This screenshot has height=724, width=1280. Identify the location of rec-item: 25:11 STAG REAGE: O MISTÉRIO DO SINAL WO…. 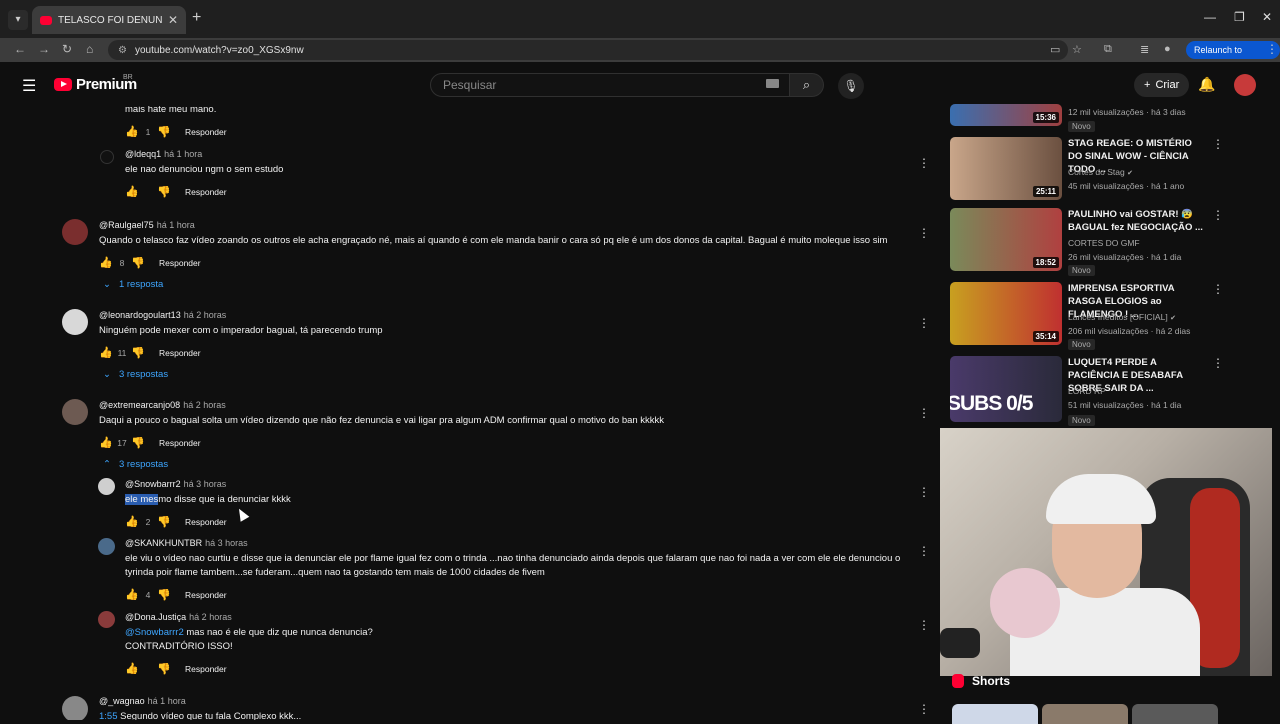
(1095, 168).